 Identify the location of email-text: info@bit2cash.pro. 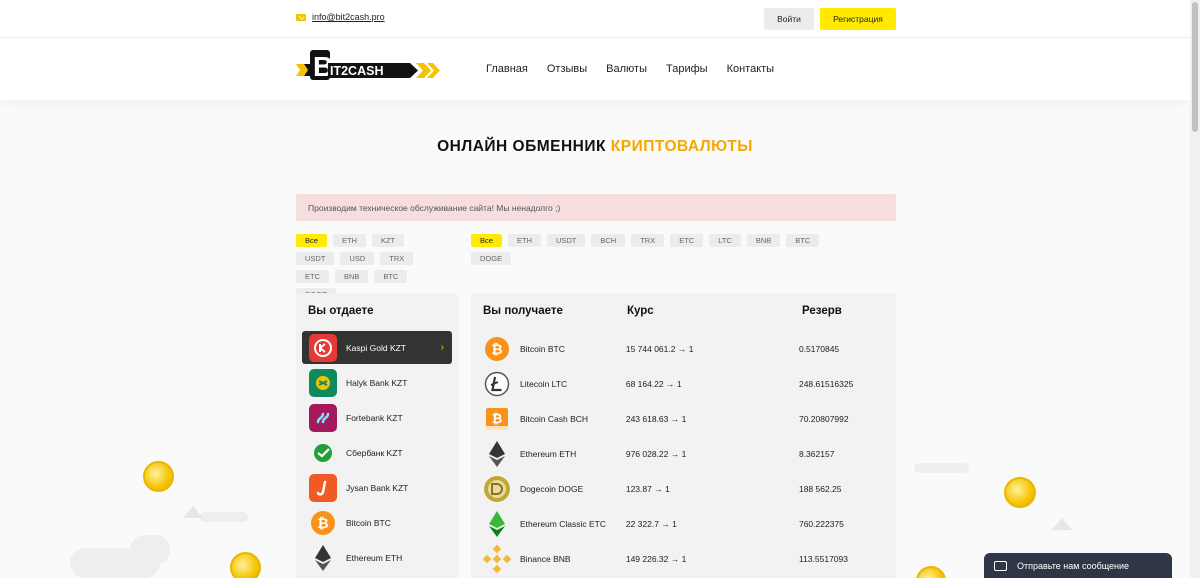
(348, 17).